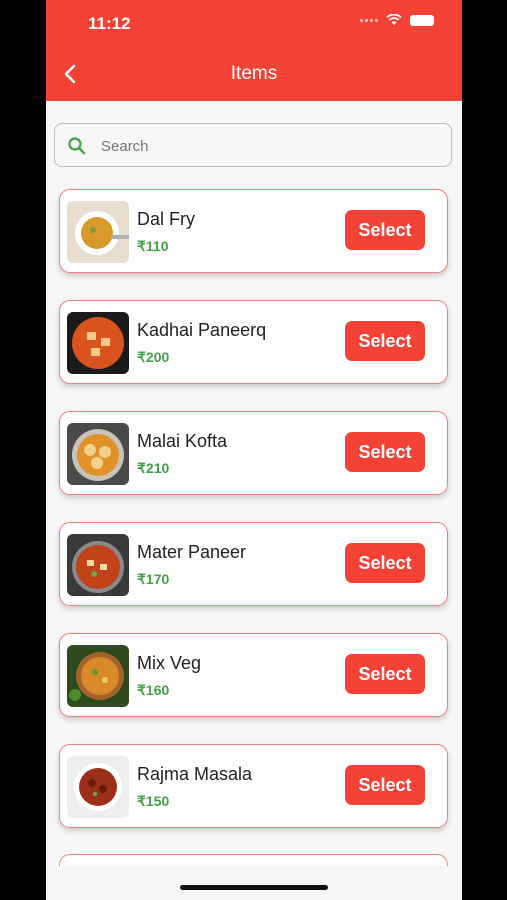 The width and height of the screenshot is (507, 900). Describe the element at coordinates (266, 146) in the screenshot. I see `search-input` at that location.